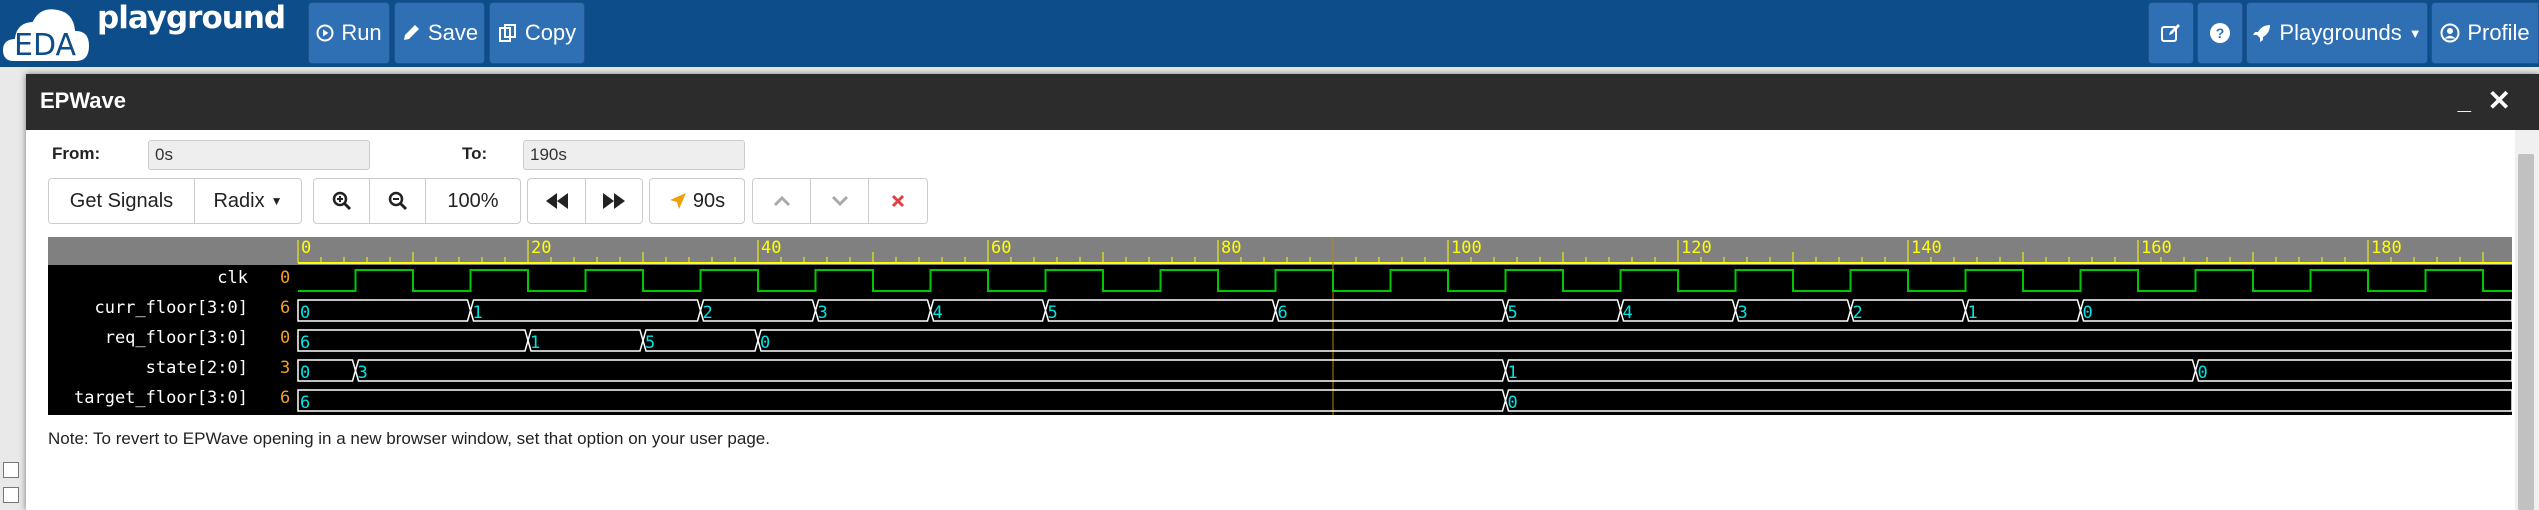 This screenshot has height=510, width=2539. What do you see at coordinates (2499, 100) in the screenshot?
I see `close-button: ✕` at bounding box center [2499, 100].